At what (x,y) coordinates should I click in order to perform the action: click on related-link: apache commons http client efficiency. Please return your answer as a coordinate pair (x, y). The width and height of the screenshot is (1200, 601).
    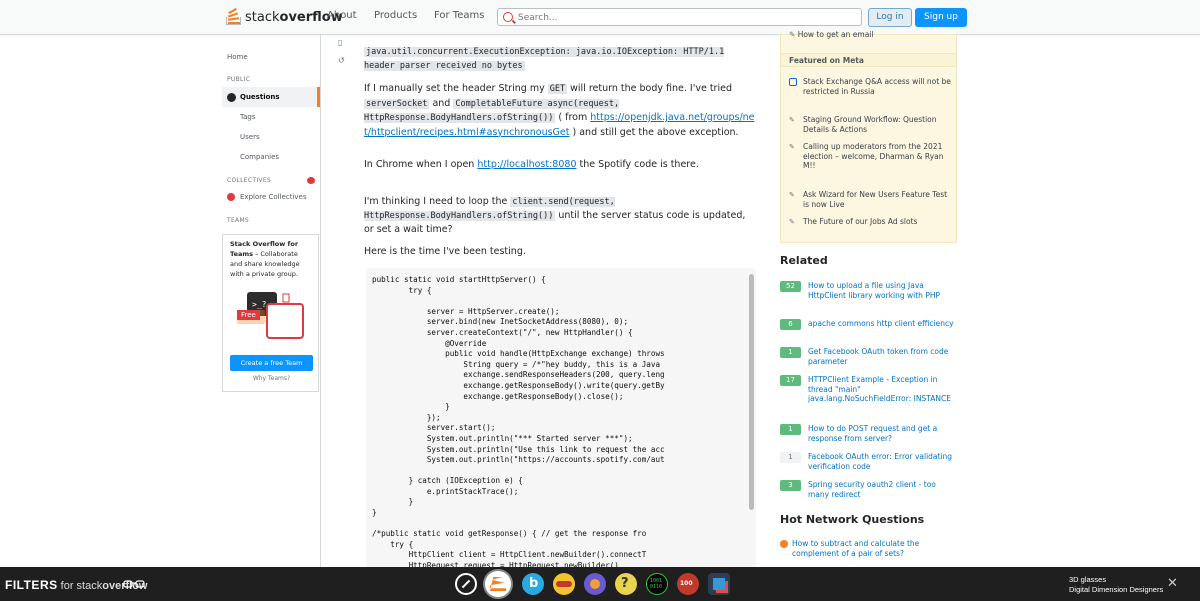
    Looking at the image, I should click on (883, 324).